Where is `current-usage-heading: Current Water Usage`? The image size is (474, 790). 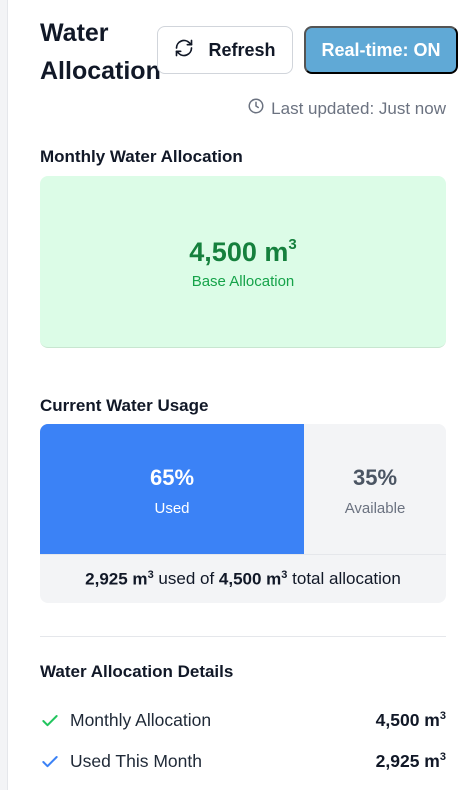 current-usage-heading: Current Water Usage is located at coordinates (124, 405).